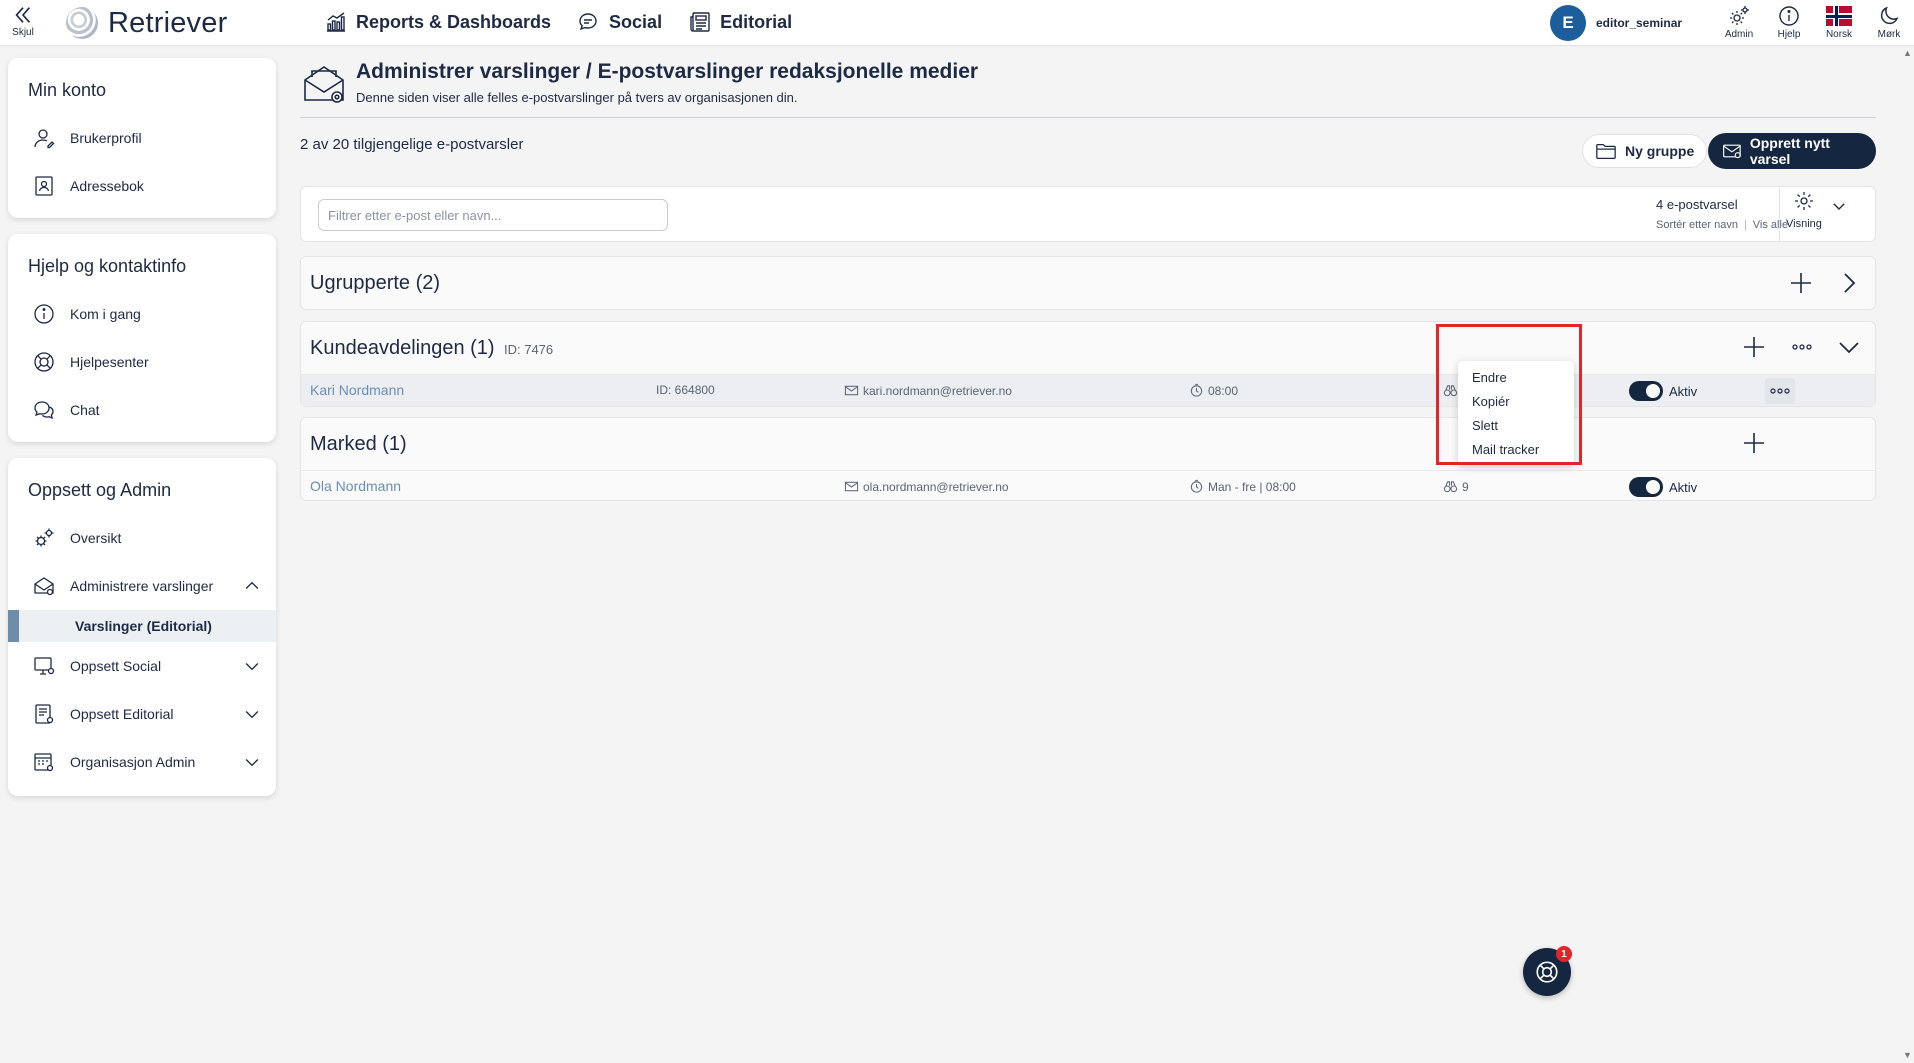 The width and height of the screenshot is (1914, 1063). Describe the element at coordinates (1568, 23) in the screenshot. I see `avatar: E` at that location.